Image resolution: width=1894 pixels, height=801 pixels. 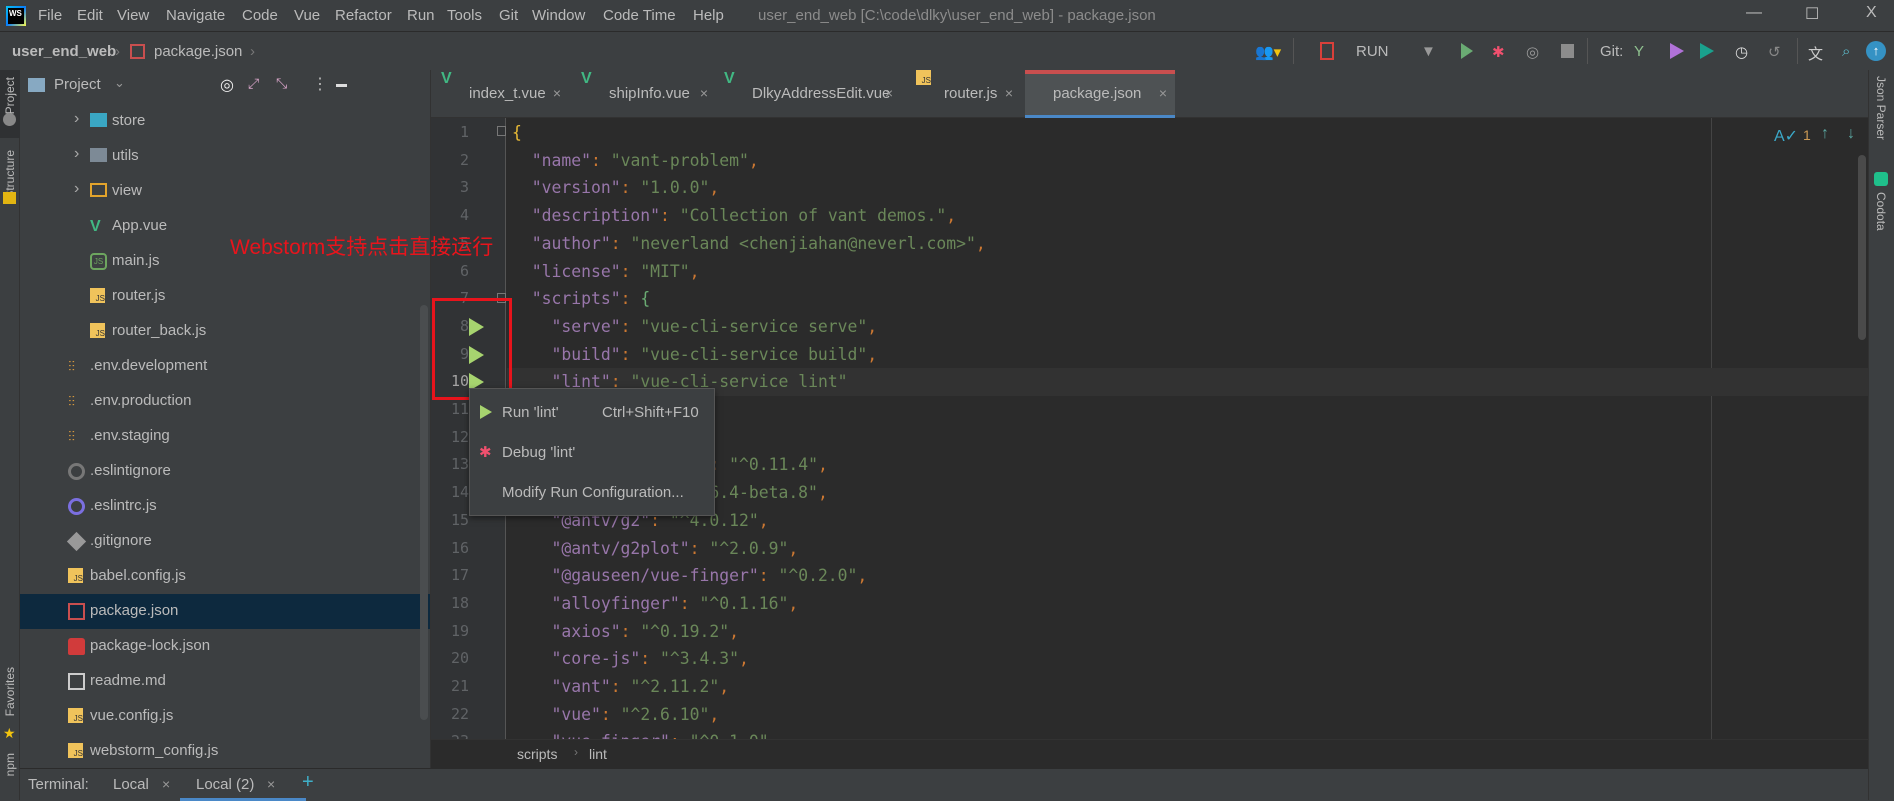 I want to click on breadcrumb-file: package.json, so click(x=198, y=51).